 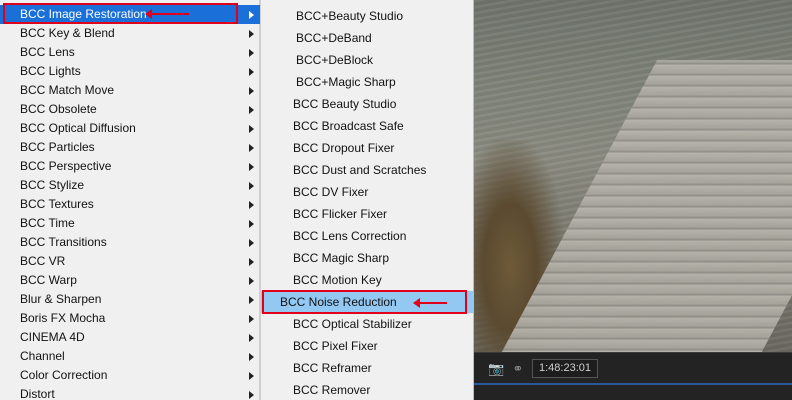 I want to click on menu-item-label: BCC Lights, so click(x=50, y=71).